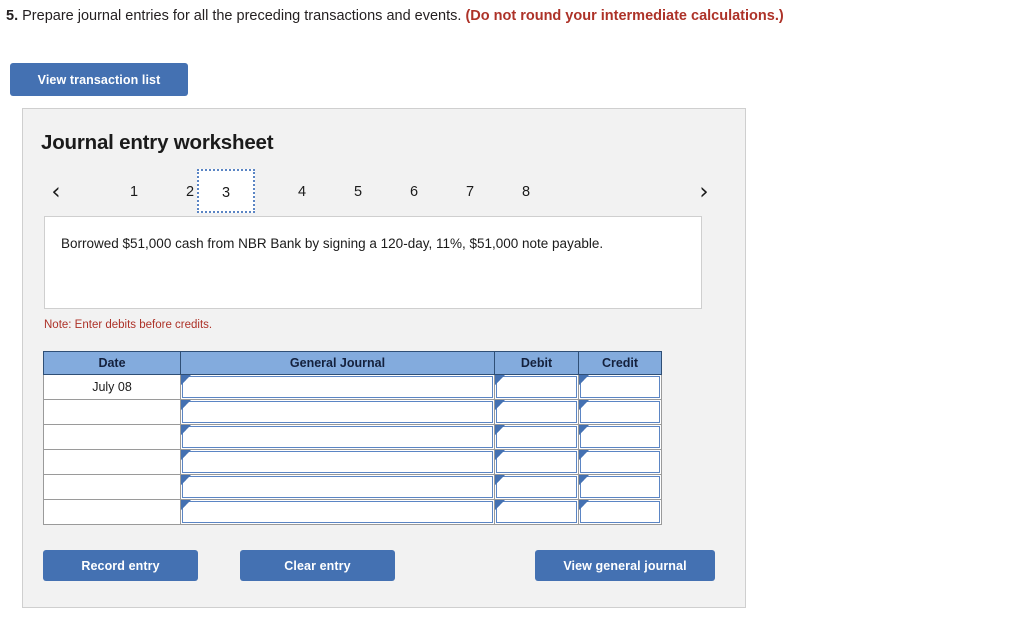  I want to click on question-number: 5., so click(12, 16).